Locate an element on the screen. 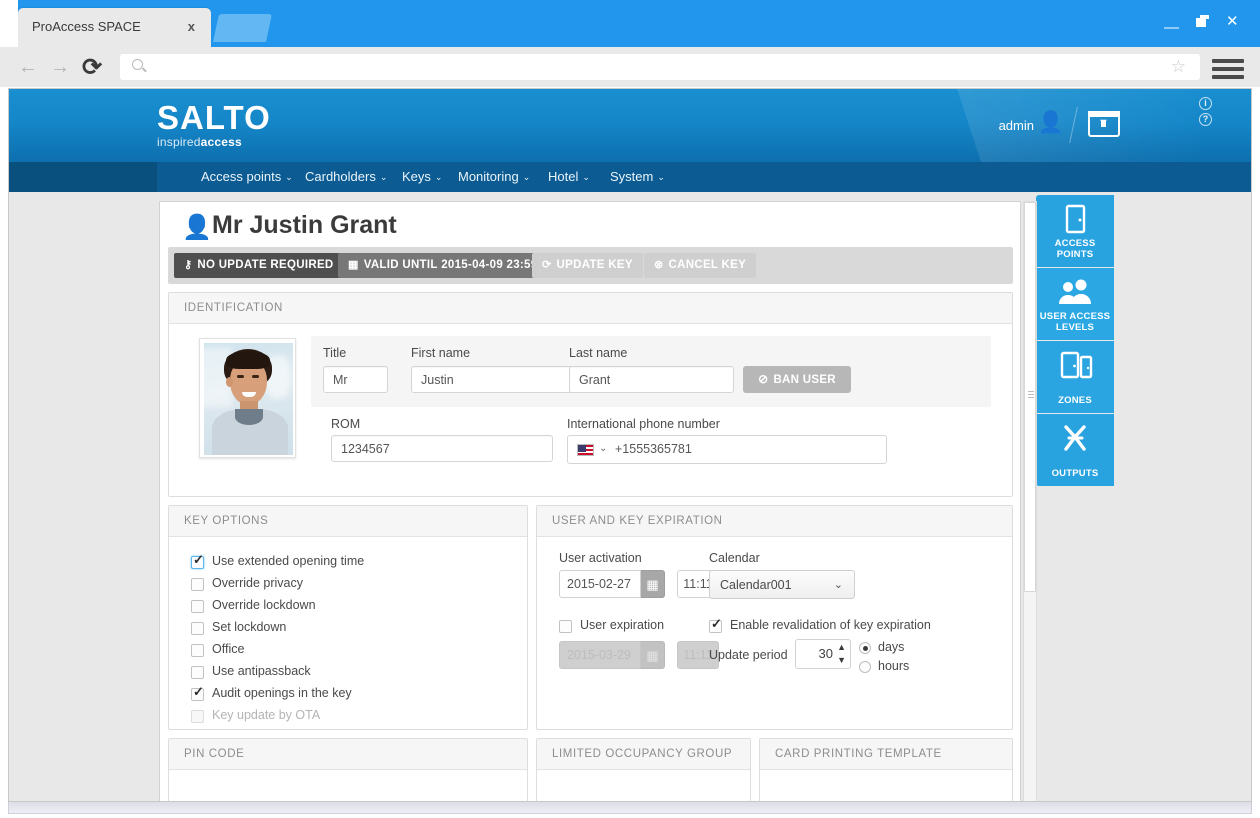  doors-icon is located at coordinates (1075, 365).